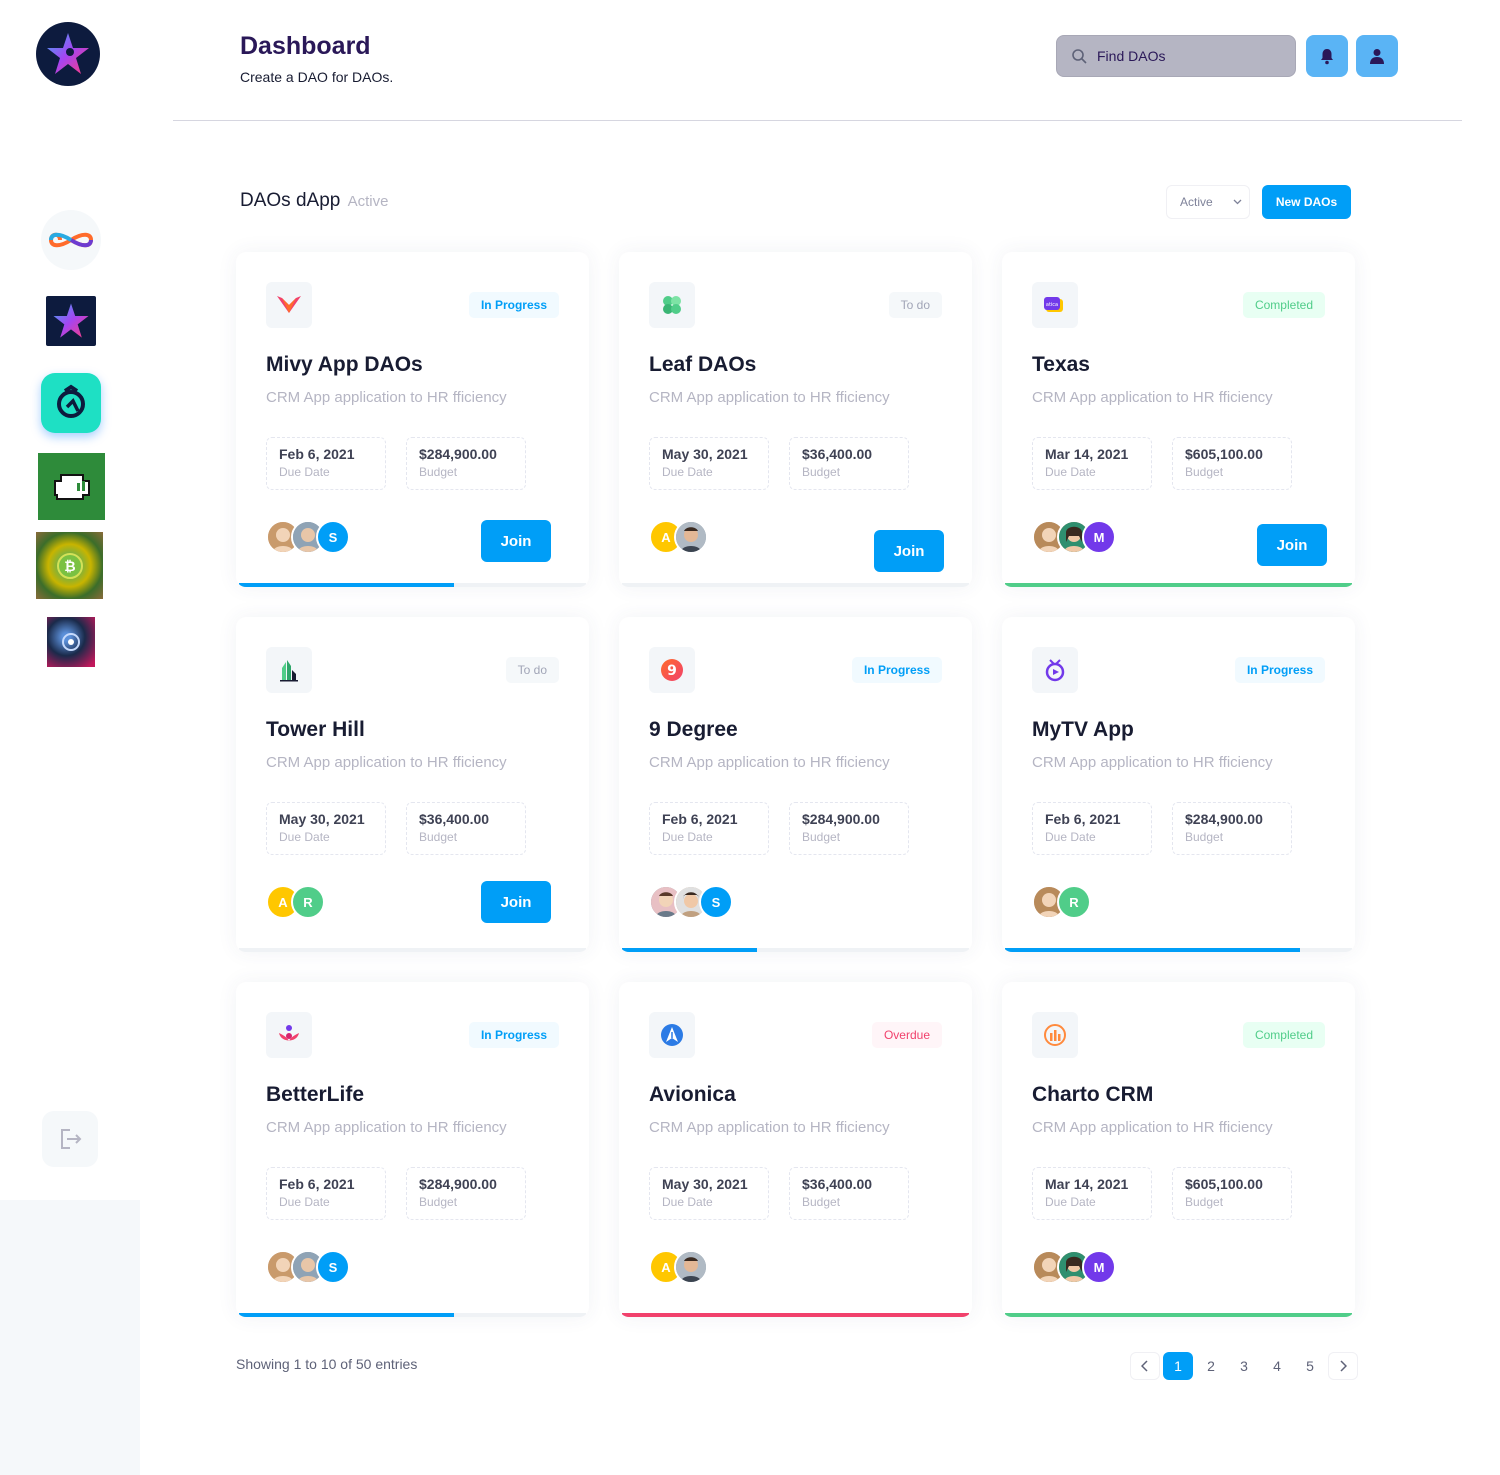  I want to click on sidebar-item-star, so click(71, 321).